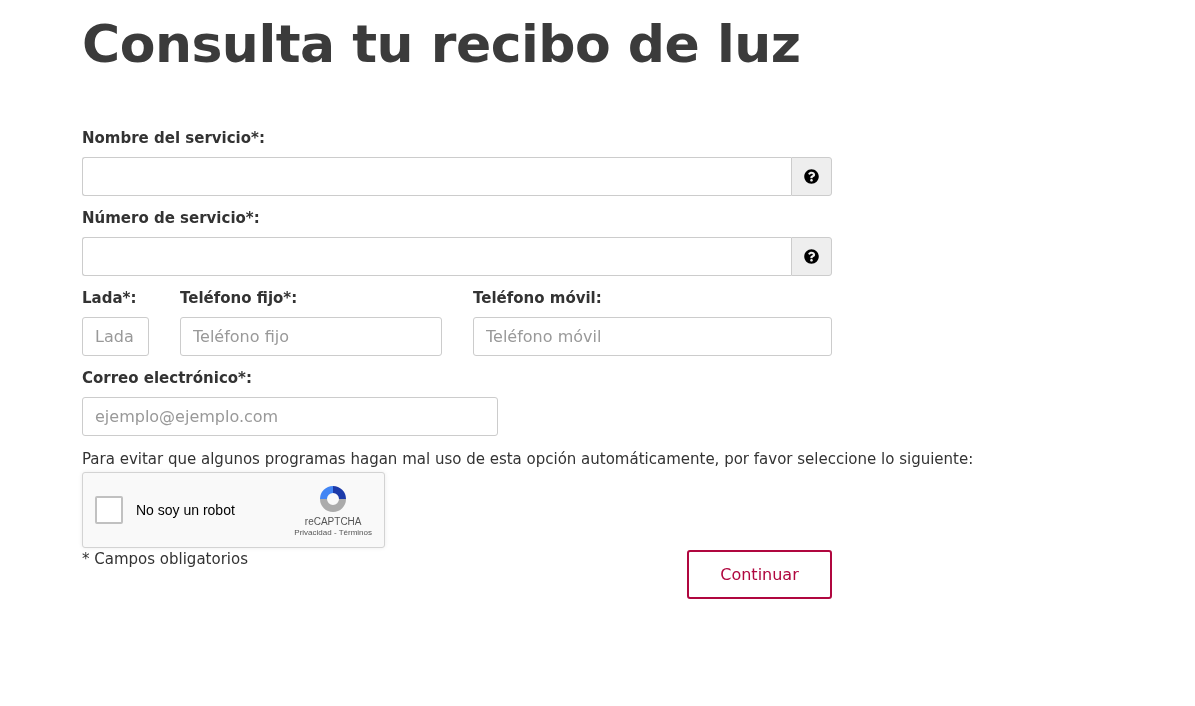  I want to click on input-field: ejemplo@ejemplo.com, so click(290, 416).